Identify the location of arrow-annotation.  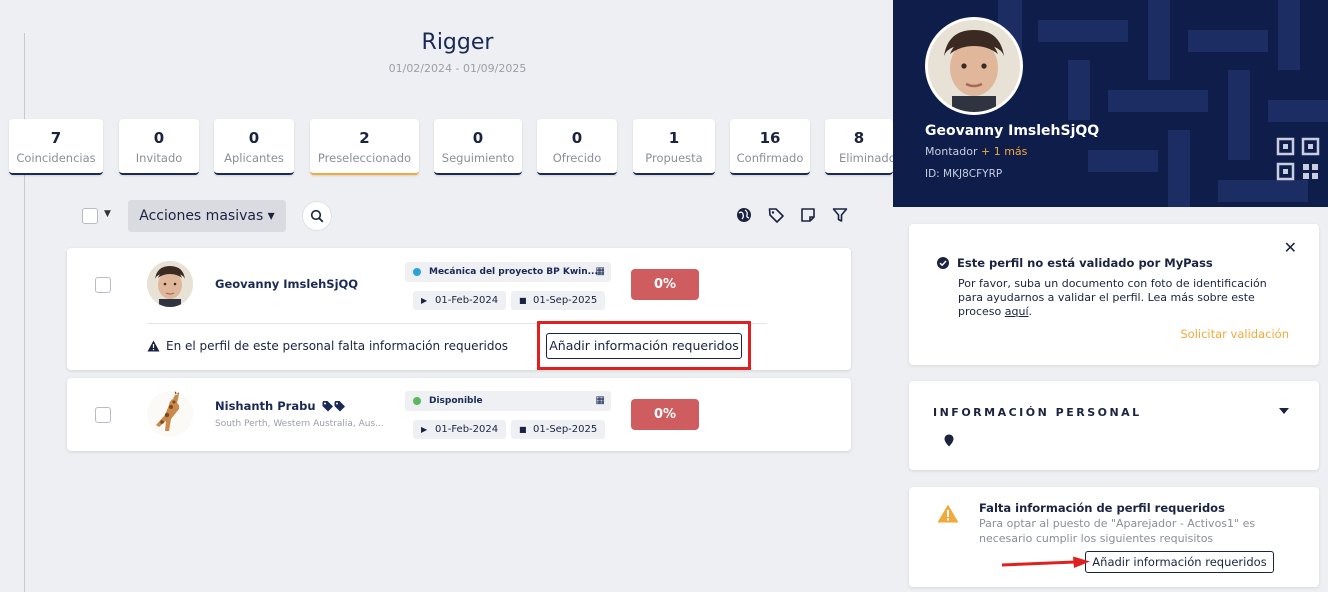
(1045, 562).